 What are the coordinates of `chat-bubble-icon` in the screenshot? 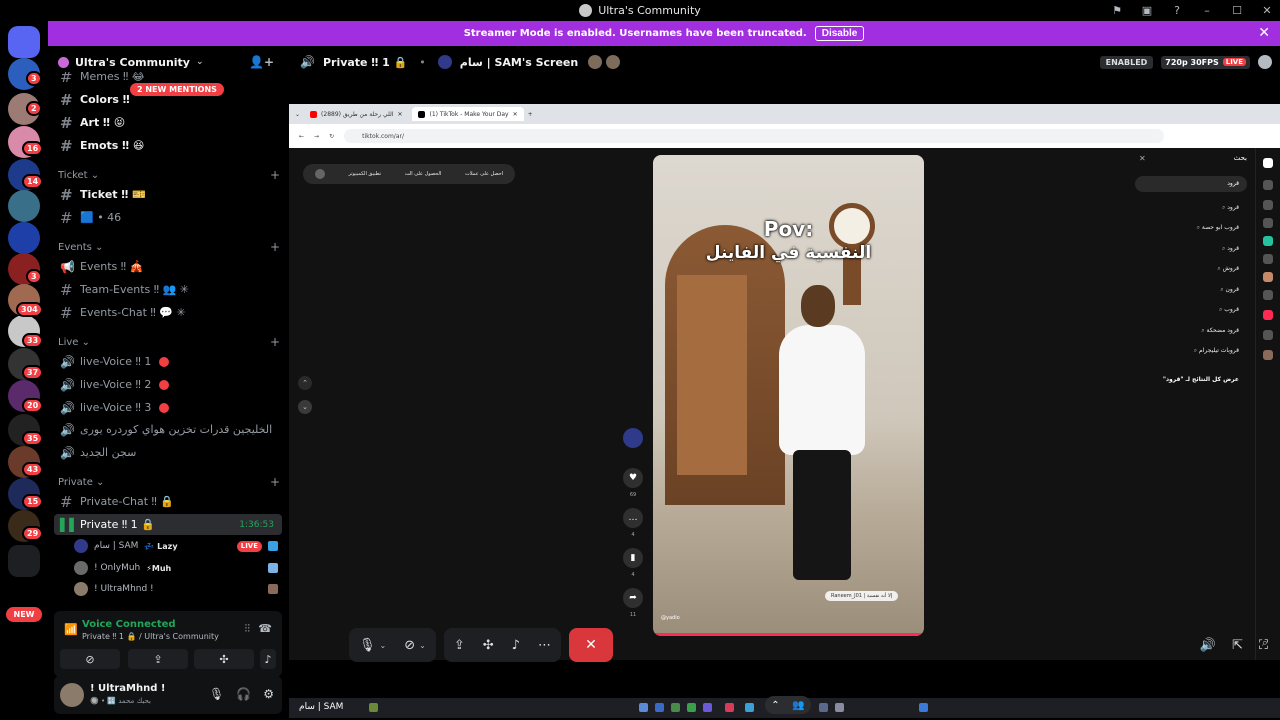 It's located at (1265, 62).